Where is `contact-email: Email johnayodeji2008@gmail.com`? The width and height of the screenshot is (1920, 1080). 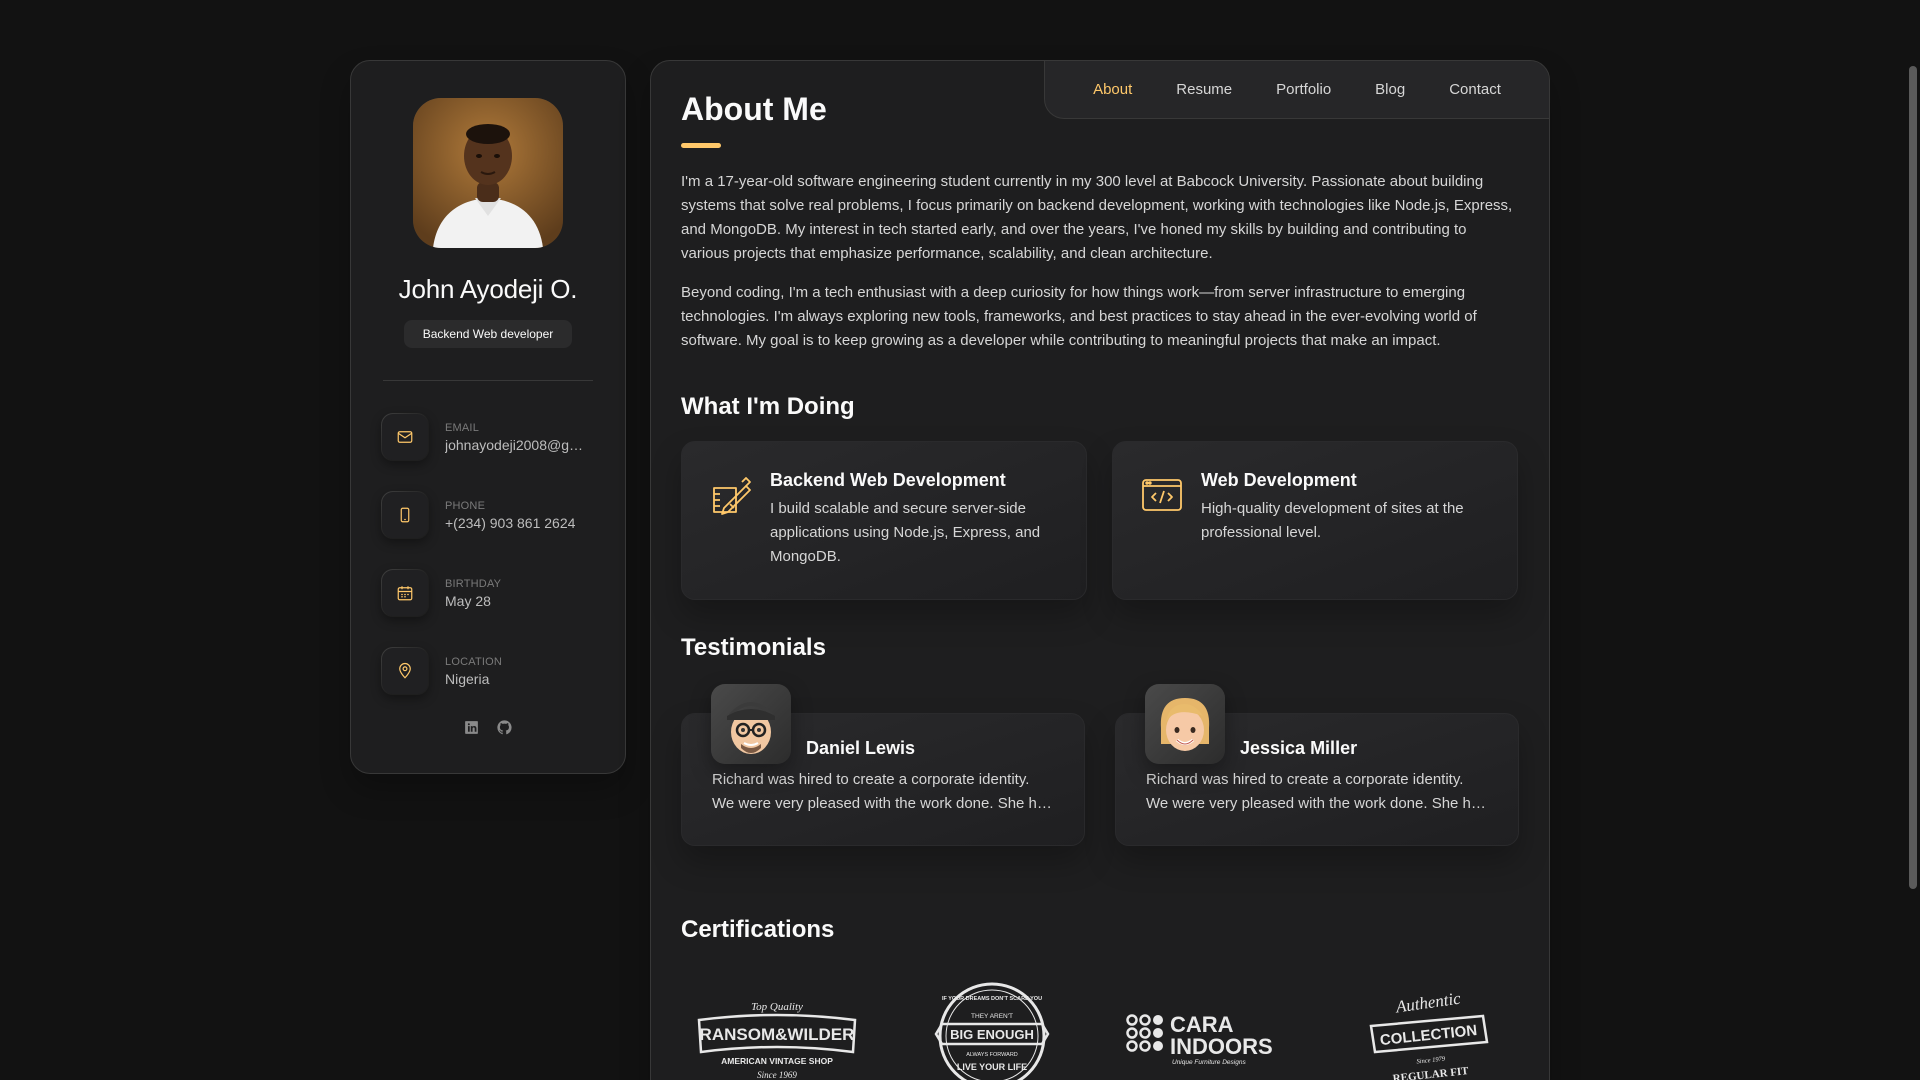 contact-email: Email johnayodeji2008@gmail.com is located at coordinates (488, 437).